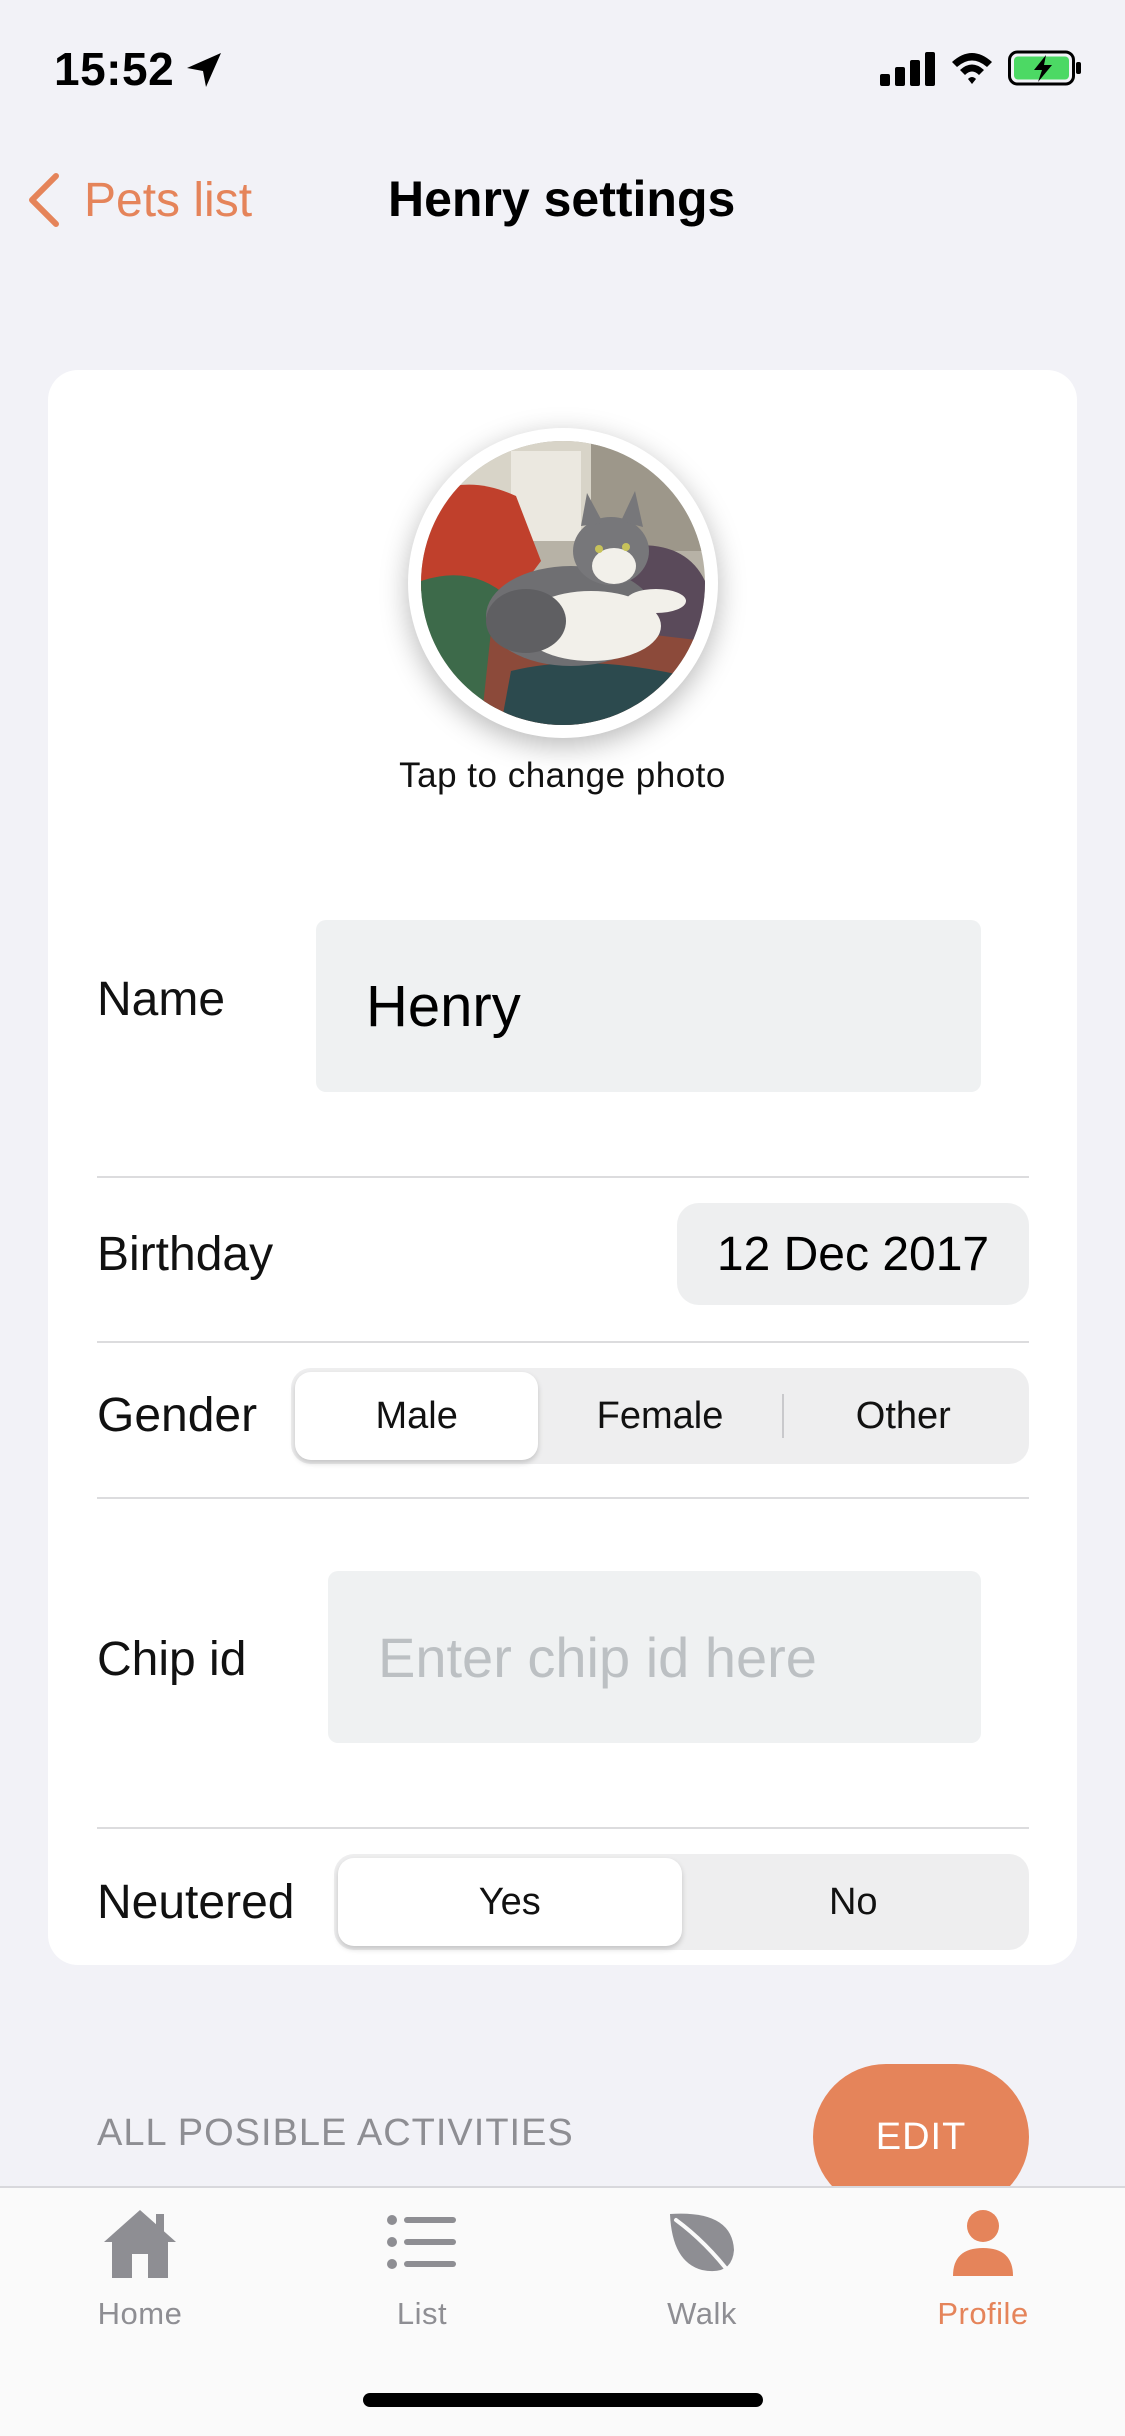  What do you see at coordinates (854, 1902) in the screenshot?
I see `neutered-option-no: No` at bounding box center [854, 1902].